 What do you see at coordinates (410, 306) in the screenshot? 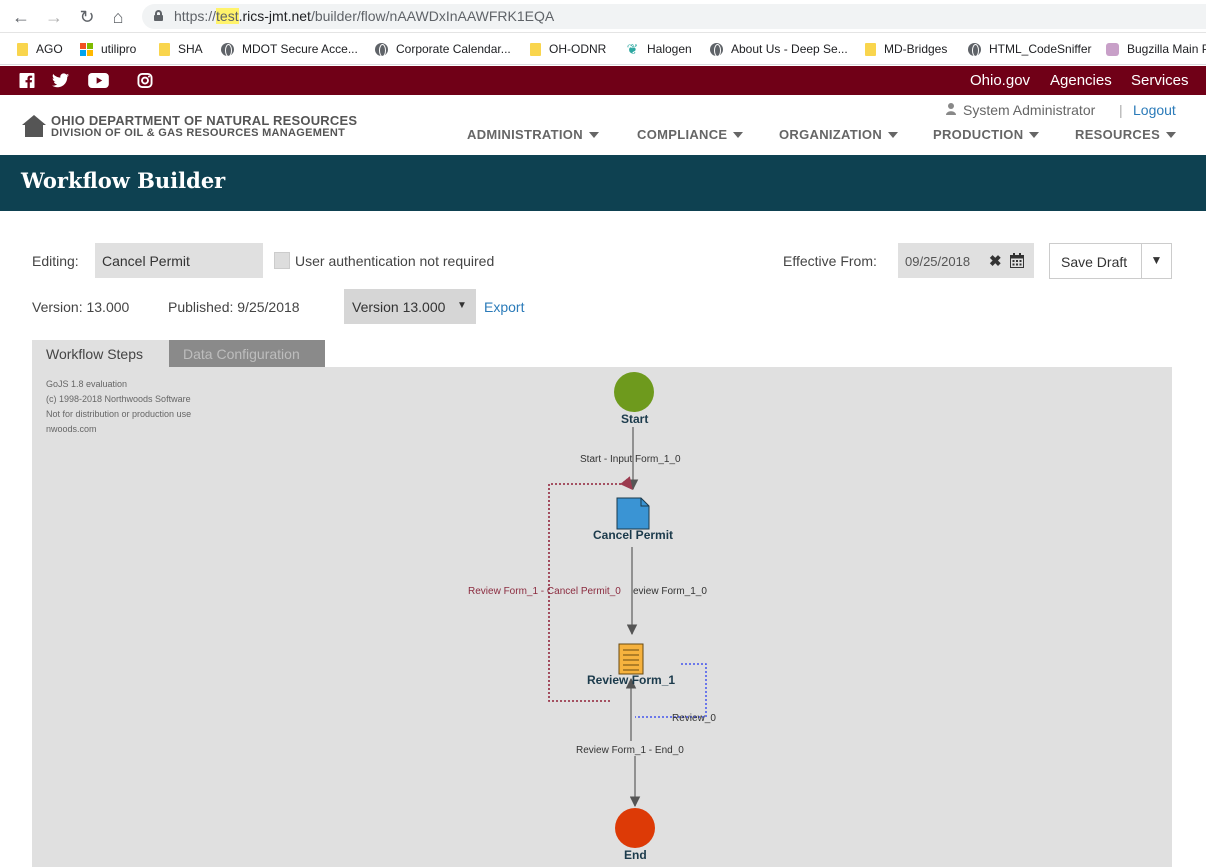
I see `version-select: Version 13.000 ▼` at bounding box center [410, 306].